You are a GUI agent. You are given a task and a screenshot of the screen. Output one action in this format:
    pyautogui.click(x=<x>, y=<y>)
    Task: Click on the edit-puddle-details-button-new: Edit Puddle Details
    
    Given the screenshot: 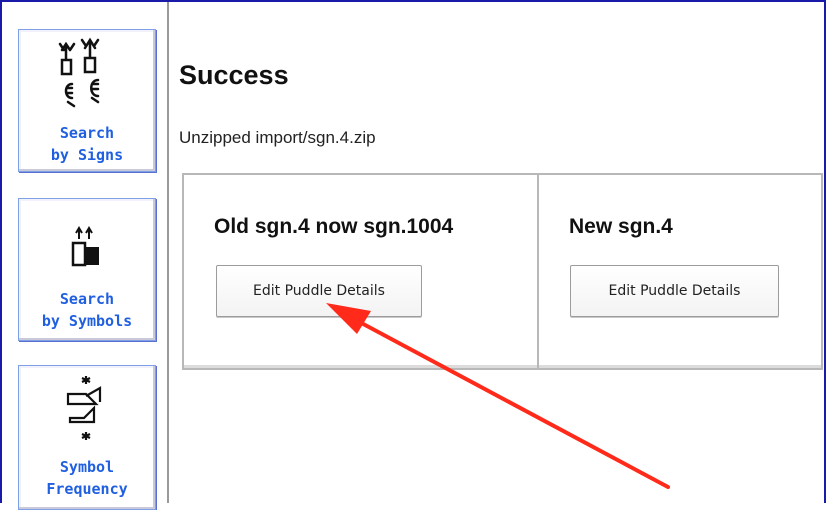 What is the action you would take?
    pyautogui.click(x=674, y=291)
    